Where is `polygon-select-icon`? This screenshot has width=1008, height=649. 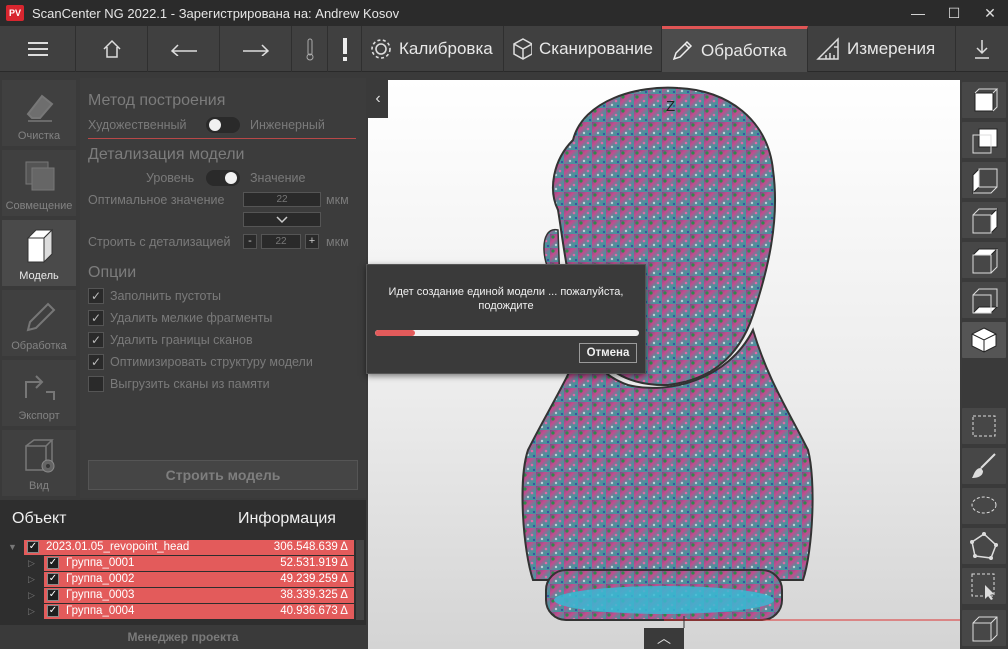
polygon-select-icon is located at coordinates (984, 546).